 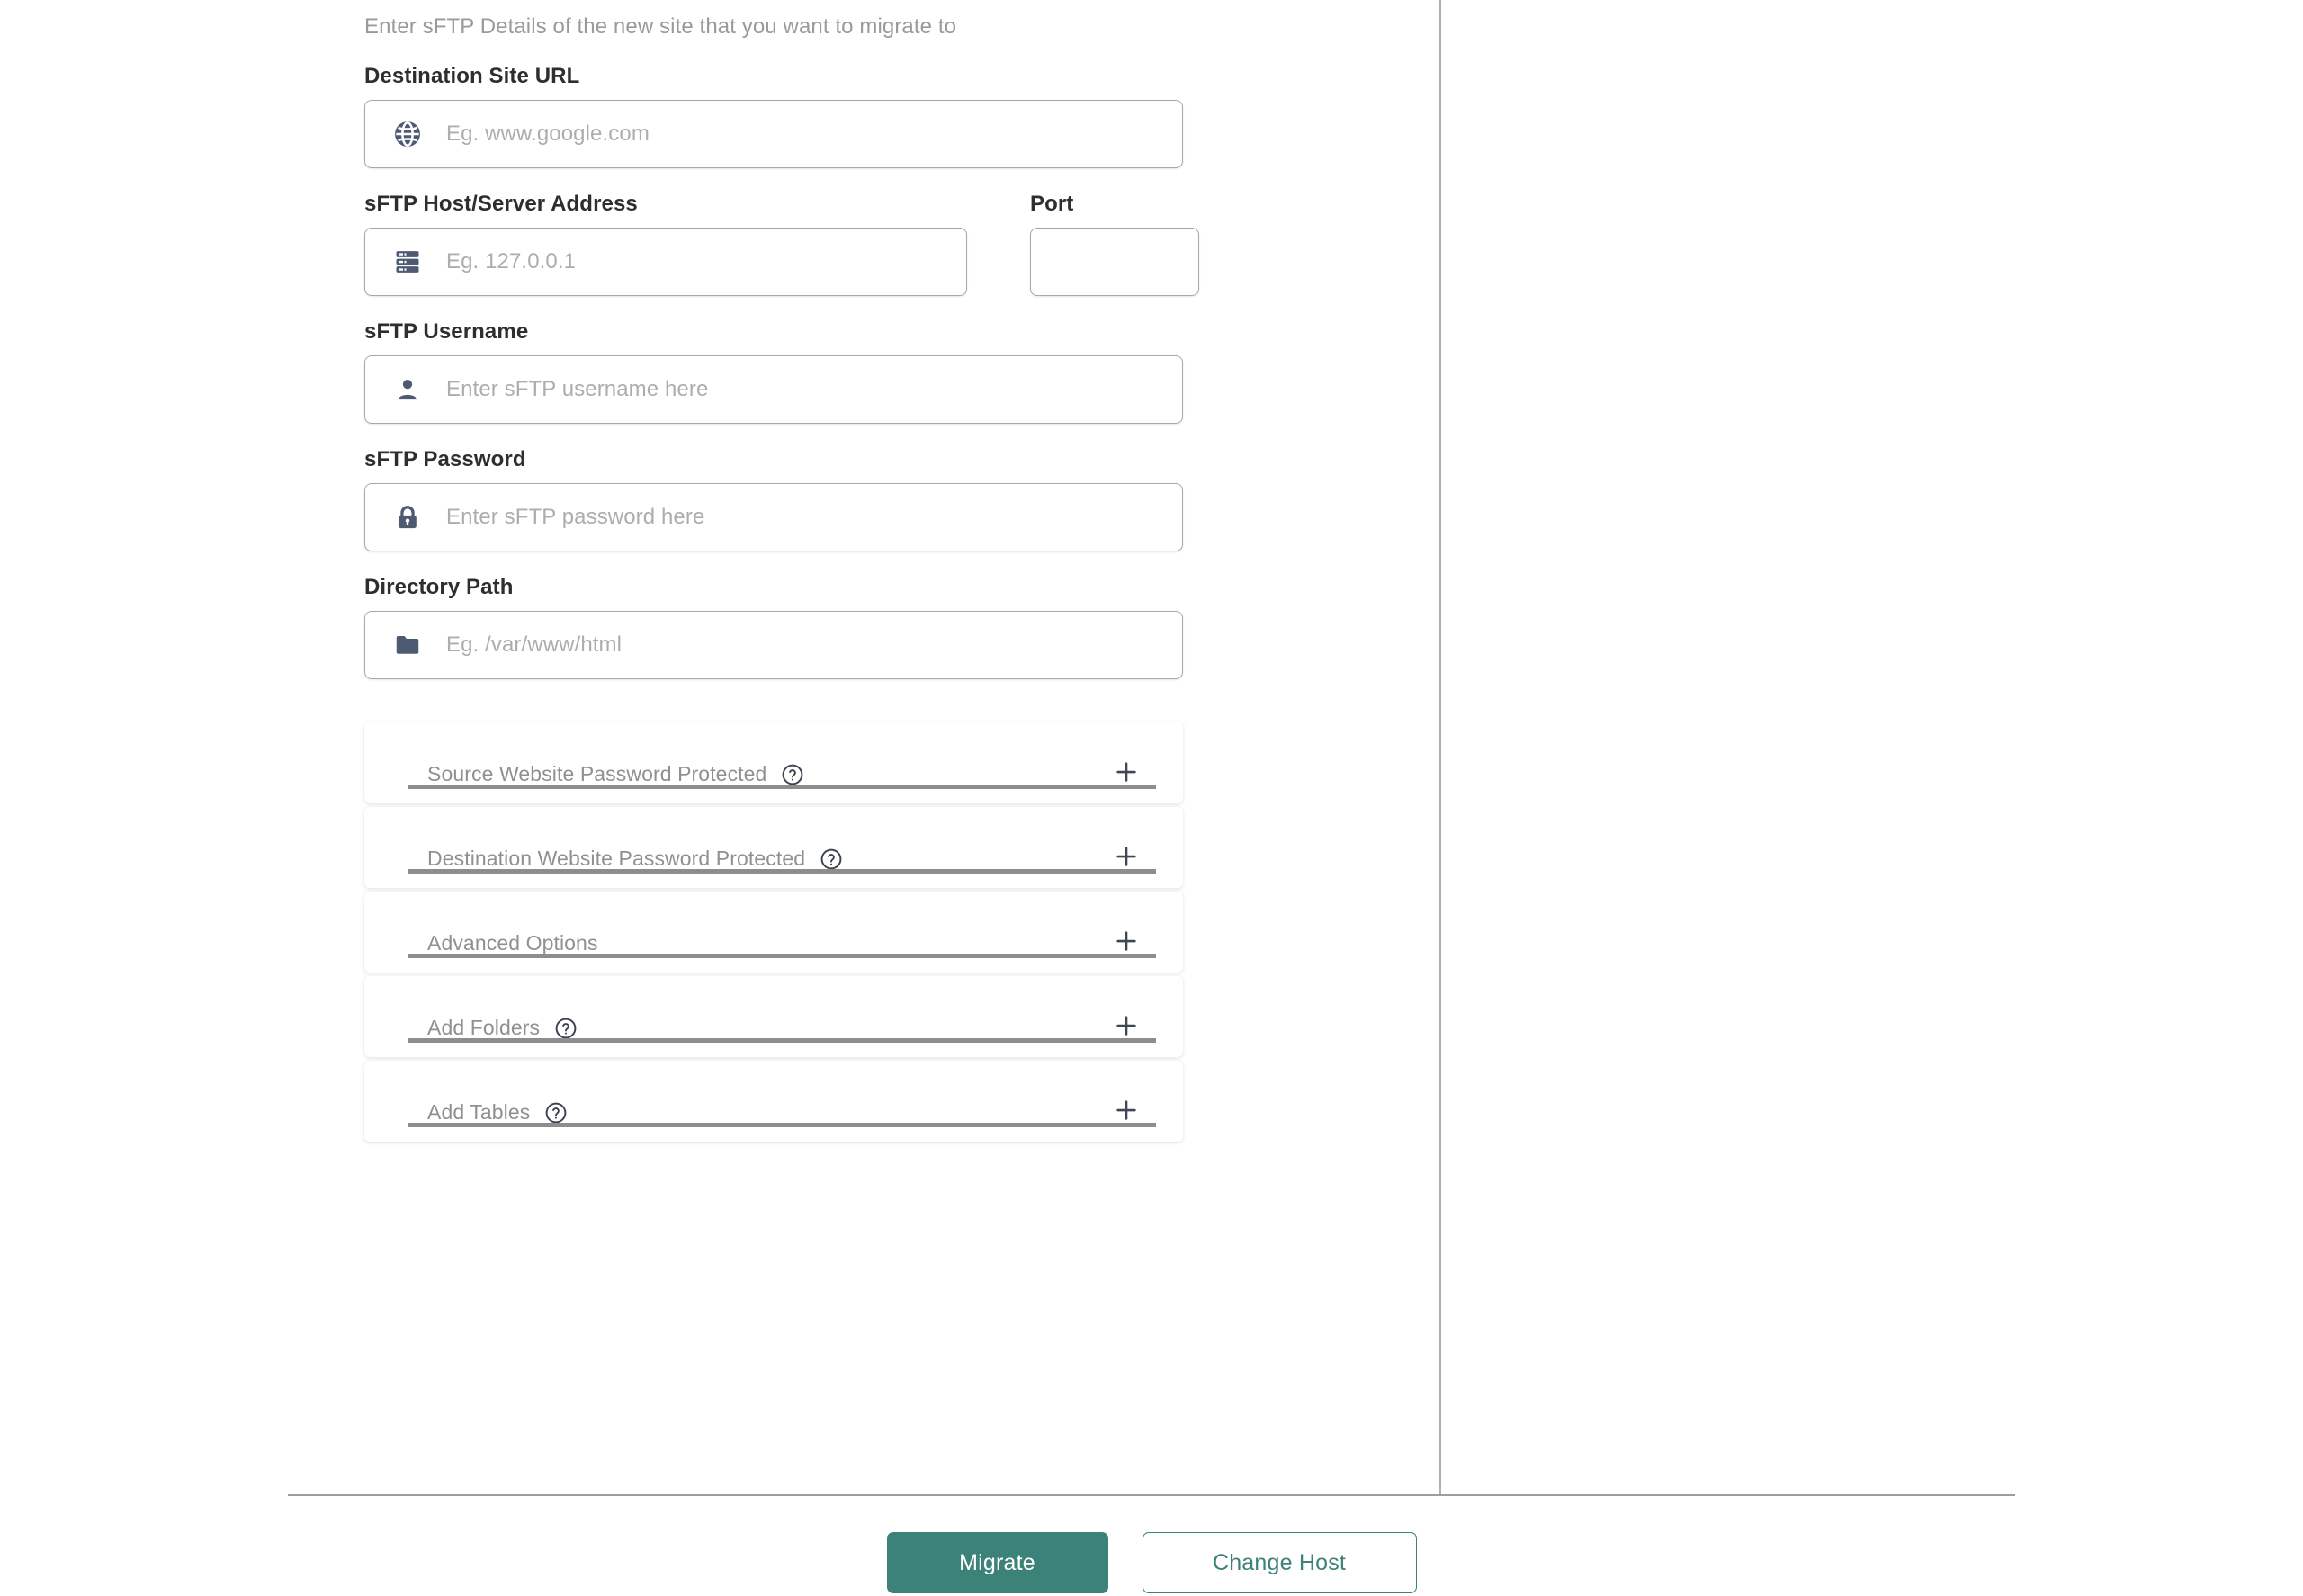 What do you see at coordinates (1280, 1562) in the screenshot?
I see `change-host-button: Change Host` at bounding box center [1280, 1562].